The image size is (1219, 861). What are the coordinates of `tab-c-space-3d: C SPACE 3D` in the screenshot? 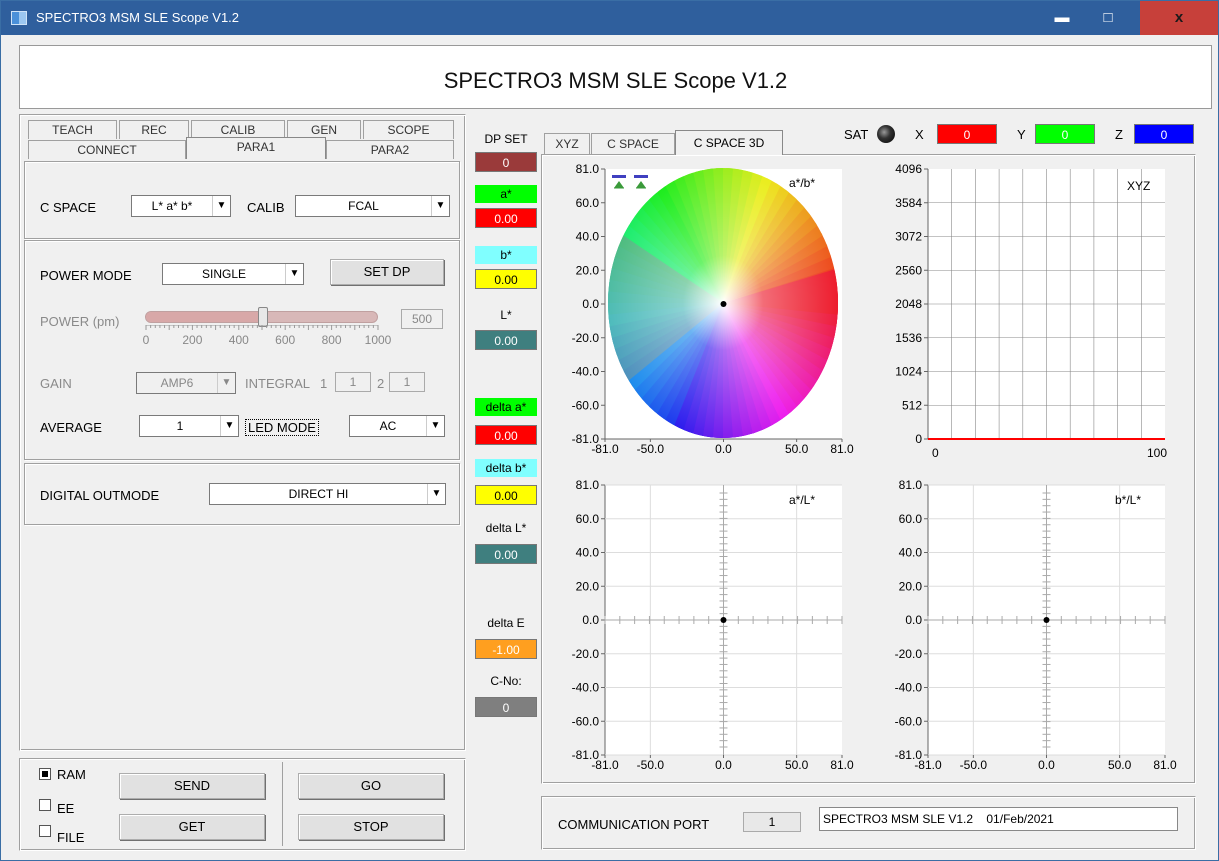 It's located at (729, 142).